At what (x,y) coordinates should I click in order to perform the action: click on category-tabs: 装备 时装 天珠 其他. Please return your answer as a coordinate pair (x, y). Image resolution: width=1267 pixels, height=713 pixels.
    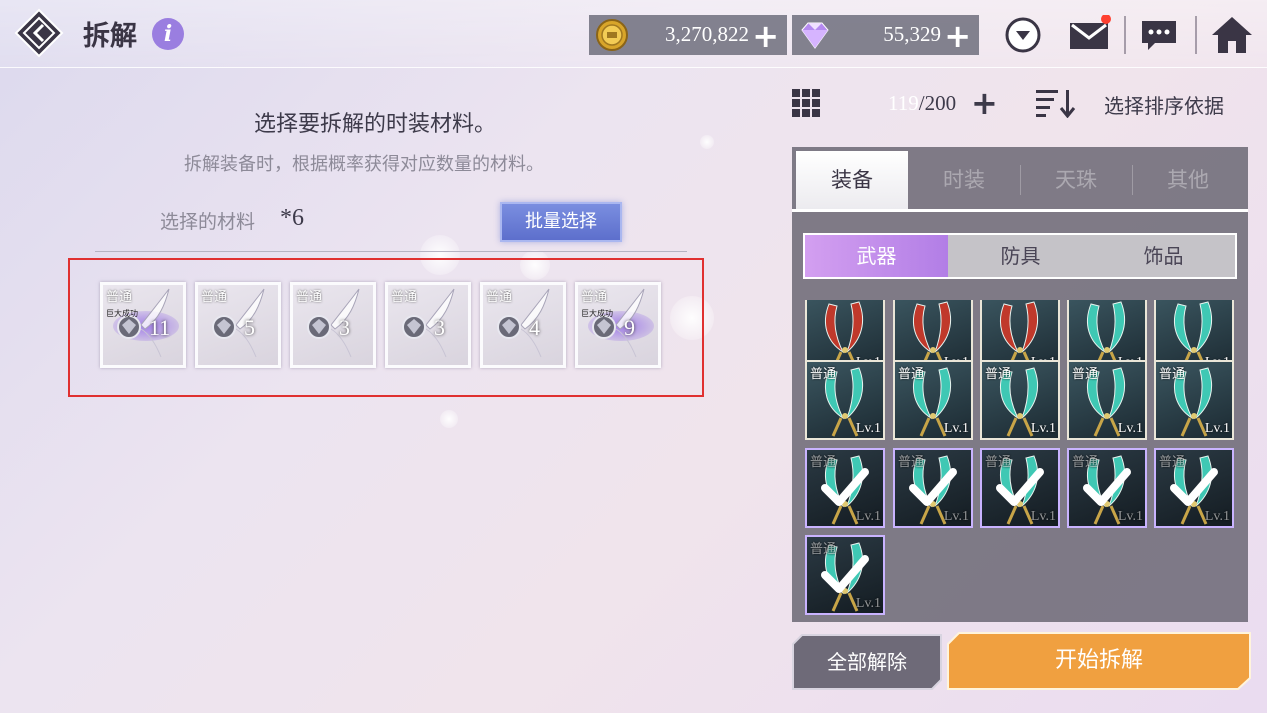
    Looking at the image, I should click on (1020, 178).